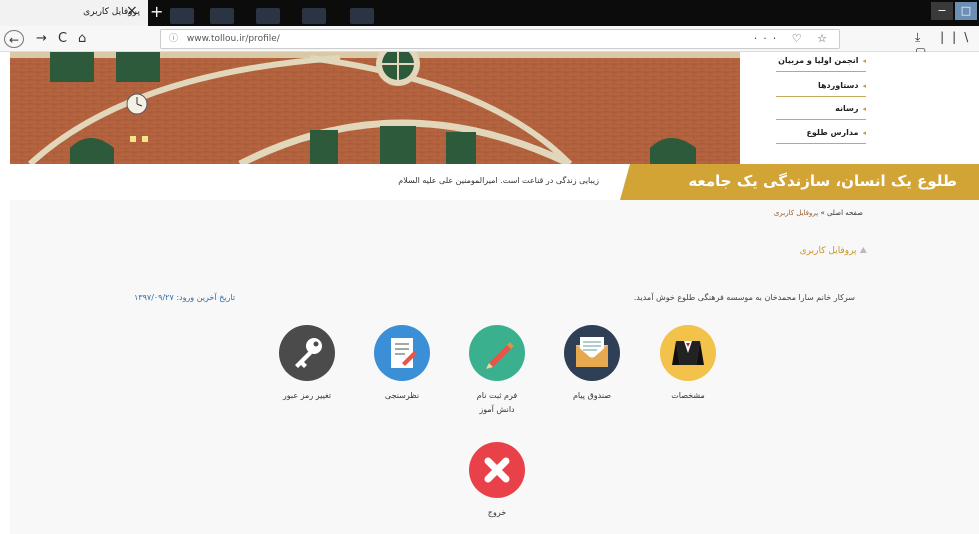 Image resolution: width=979 pixels, height=534 pixels. Describe the element at coordinates (796, 213) in the screenshot. I see `breadcrumb-current: پروفایل کاربری` at that location.